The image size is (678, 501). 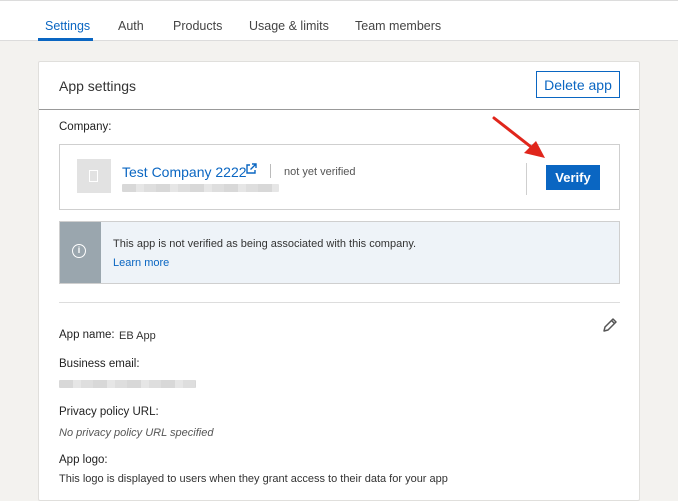 What do you see at coordinates (109, 412) in the screenshot?
I see `privacy-policy-label: Privacy policy URL:` at bounding box center [109, 412].